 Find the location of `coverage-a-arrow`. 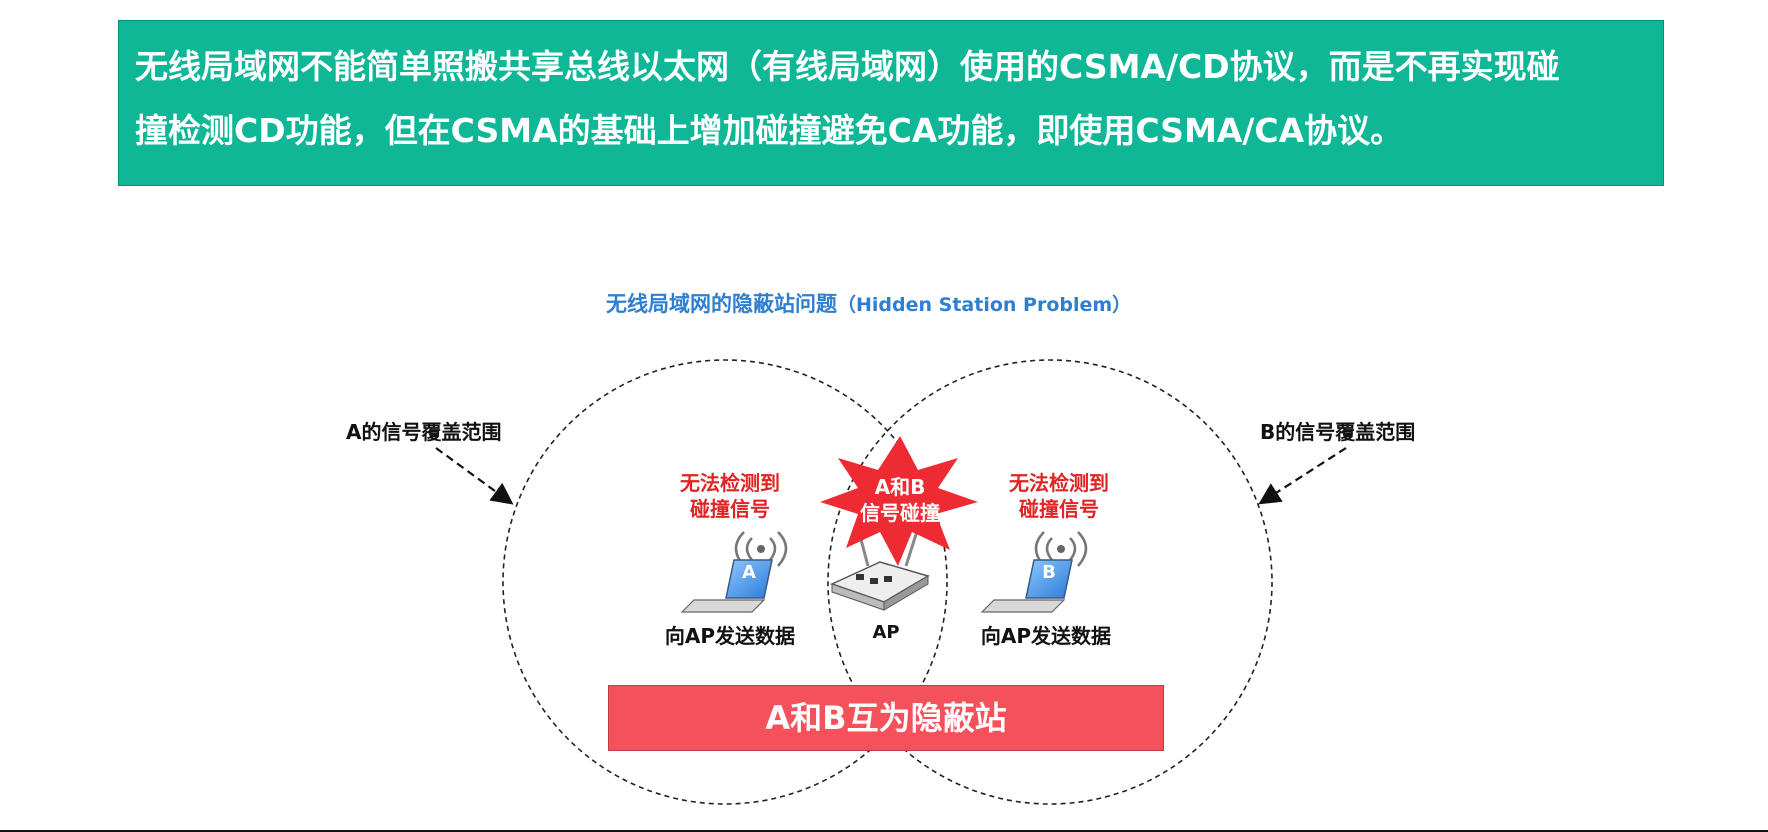

coverage-a-arrow is located at coordinates (474, 476).